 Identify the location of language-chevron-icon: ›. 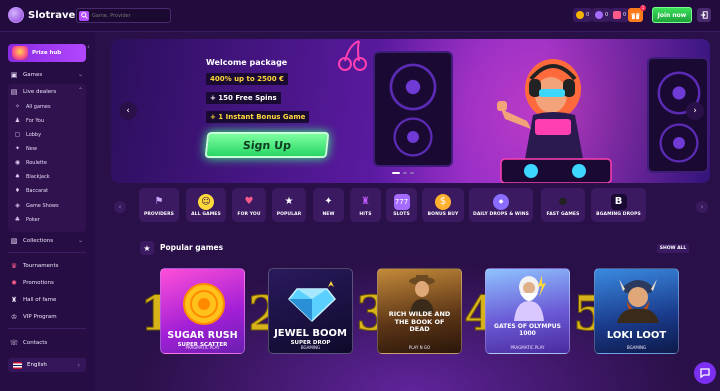
(78, 365).